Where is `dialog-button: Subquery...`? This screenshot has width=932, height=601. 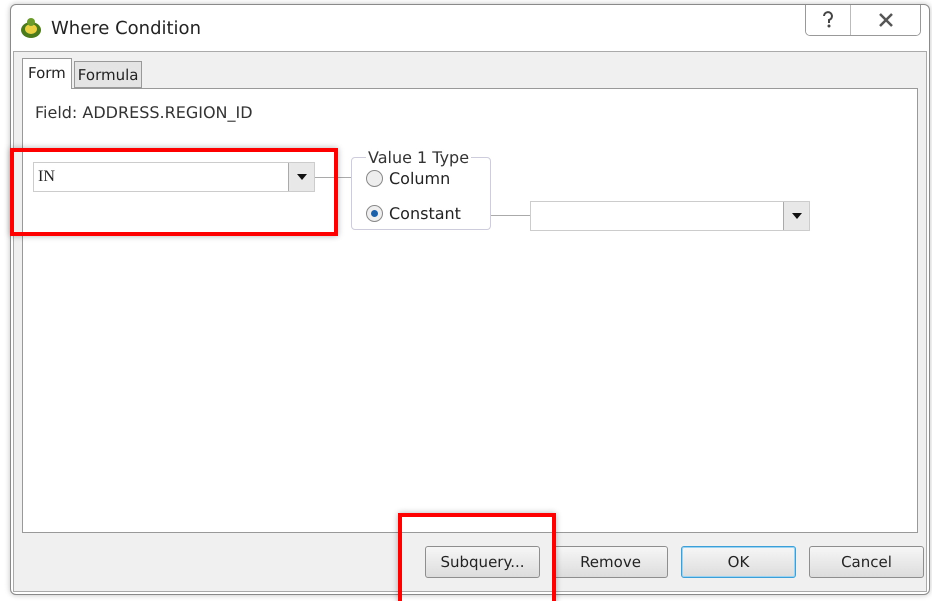 dialog-button: Subquery... is located at coordinates (482, 562).